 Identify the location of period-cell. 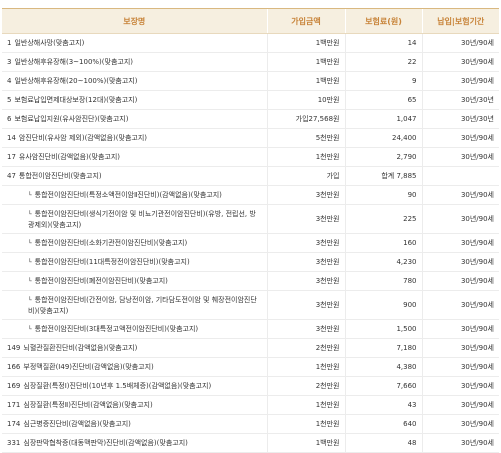
(460, 176).